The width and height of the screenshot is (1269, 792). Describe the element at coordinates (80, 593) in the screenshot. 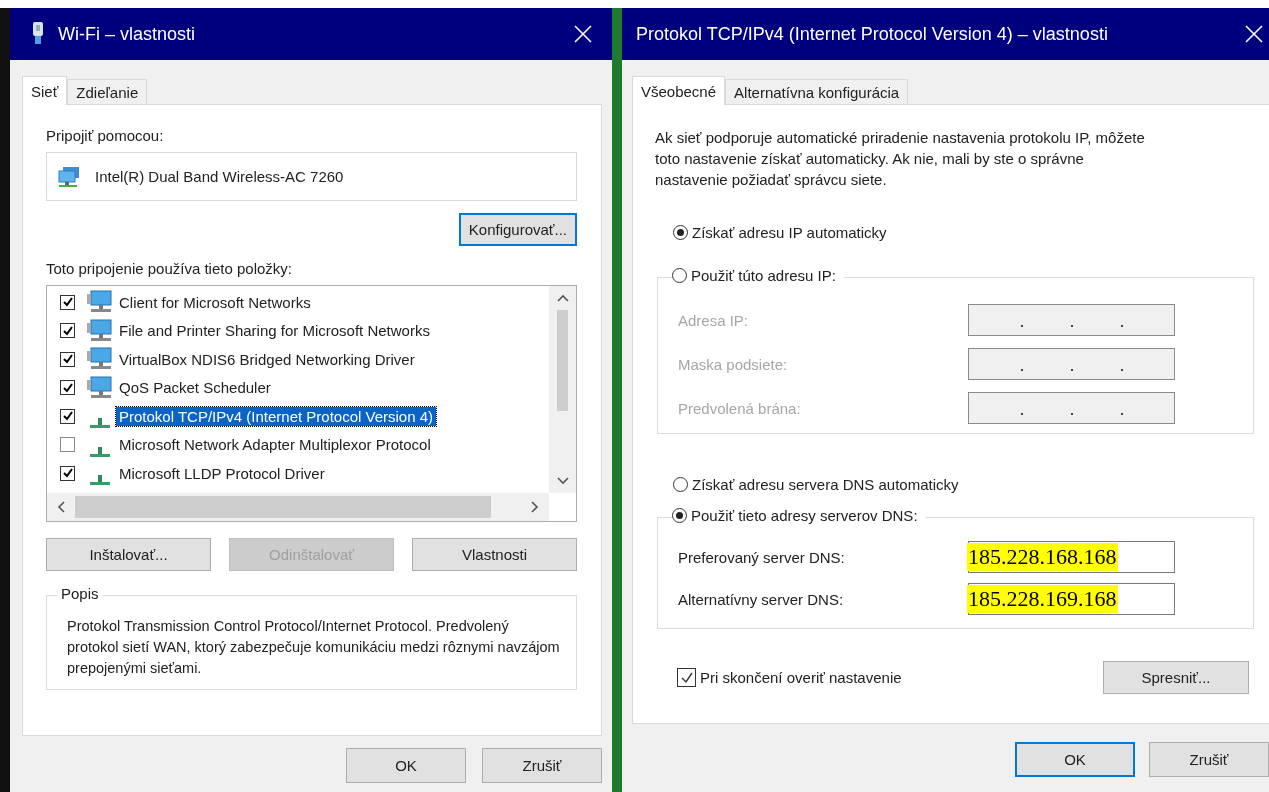

I see `group-title: Popis` at that location.